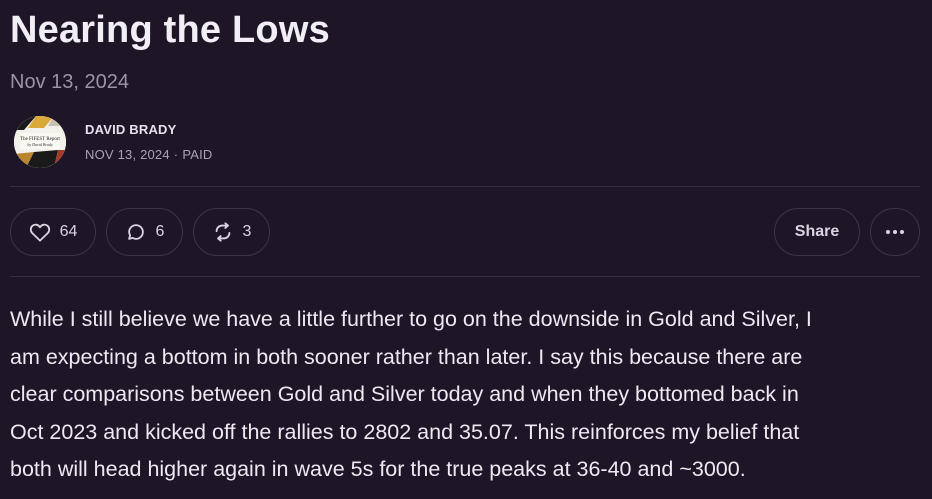  Describe the element at coordinates (69, 82) in the screenshot. I see `post-date: Nov 13, 2024` at that location.